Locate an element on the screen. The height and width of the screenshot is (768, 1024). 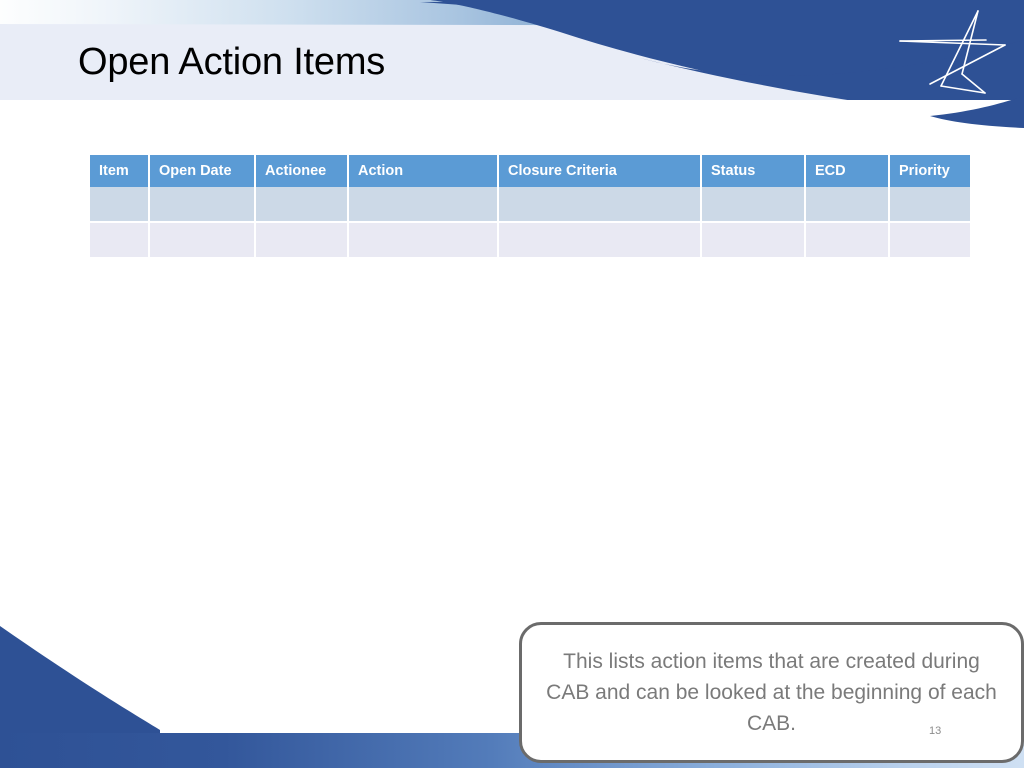
header-band-bottom-edge is located at coordinates (512, 116).